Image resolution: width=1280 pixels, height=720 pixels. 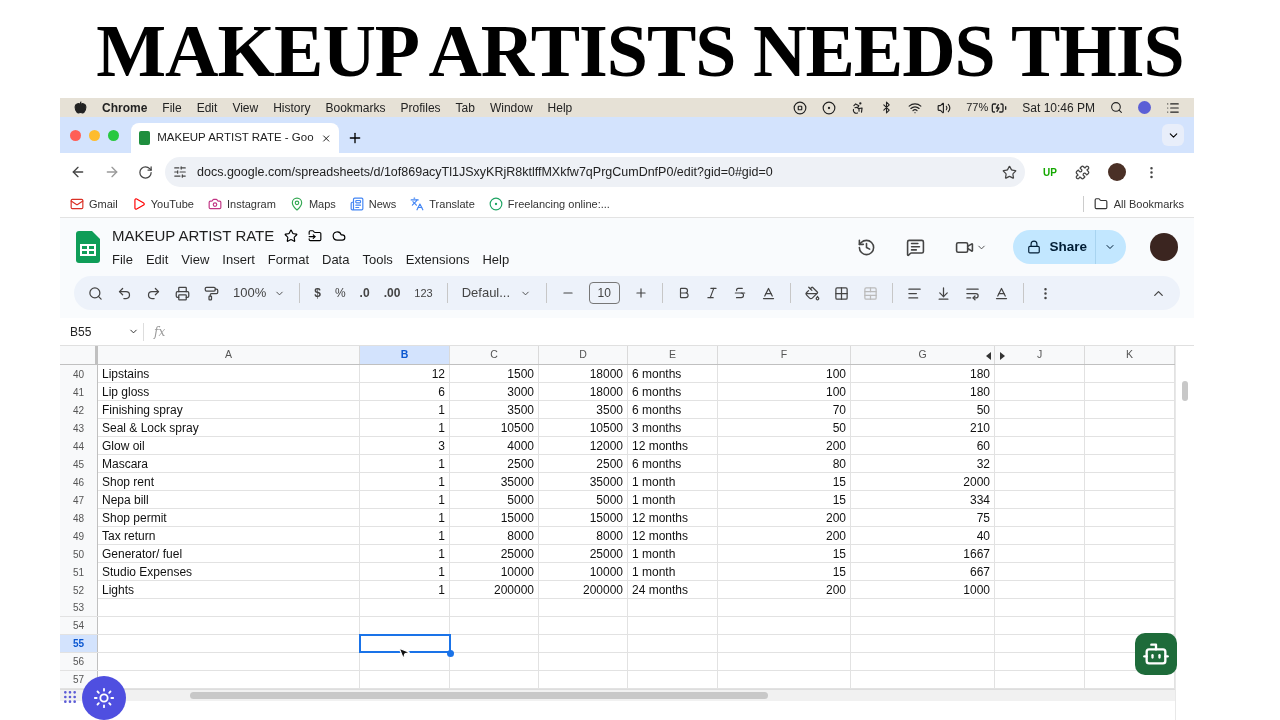 I want to click on apple-icon, so click(x=80, y=107).